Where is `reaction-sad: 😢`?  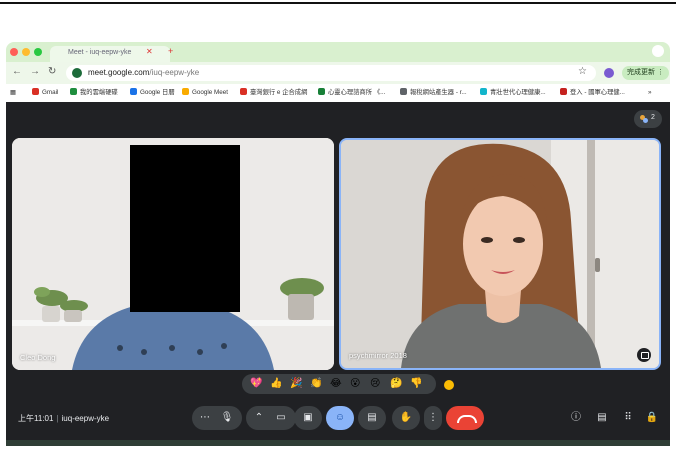
reaction-sad: 😢 is located at coordinates (375, 384).